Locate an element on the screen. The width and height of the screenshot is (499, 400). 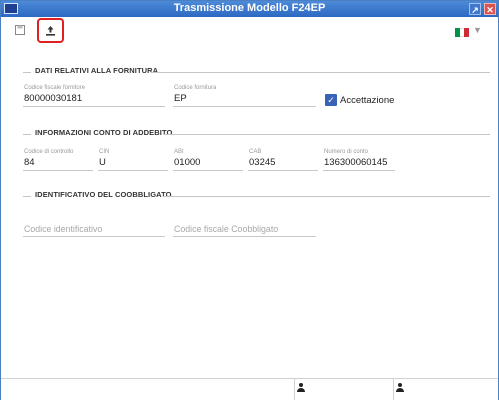
restore-icon: ↗ is located at coordinates (475, 10).